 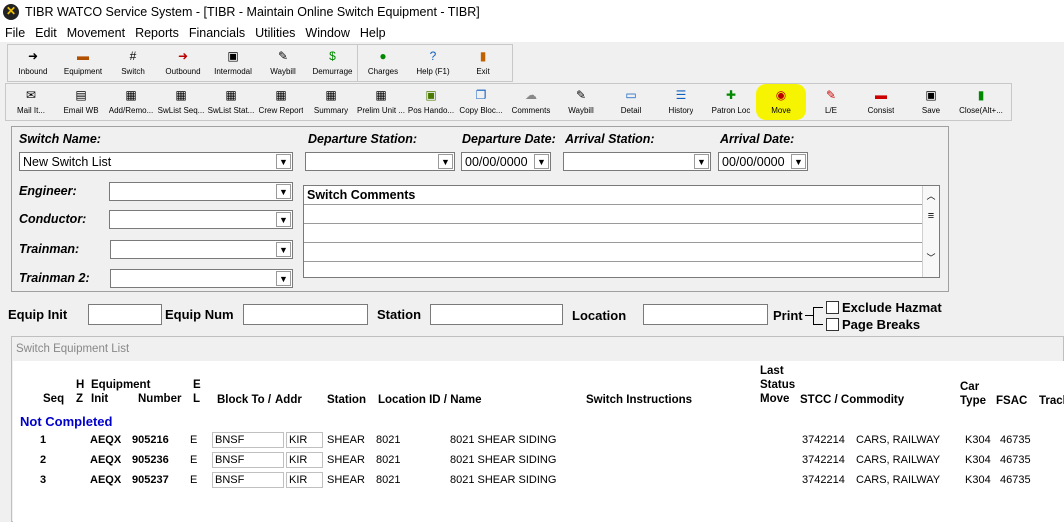 I want to click on toolbar-inbound-button: ➜ Inbound, so click(x=33, y=63).